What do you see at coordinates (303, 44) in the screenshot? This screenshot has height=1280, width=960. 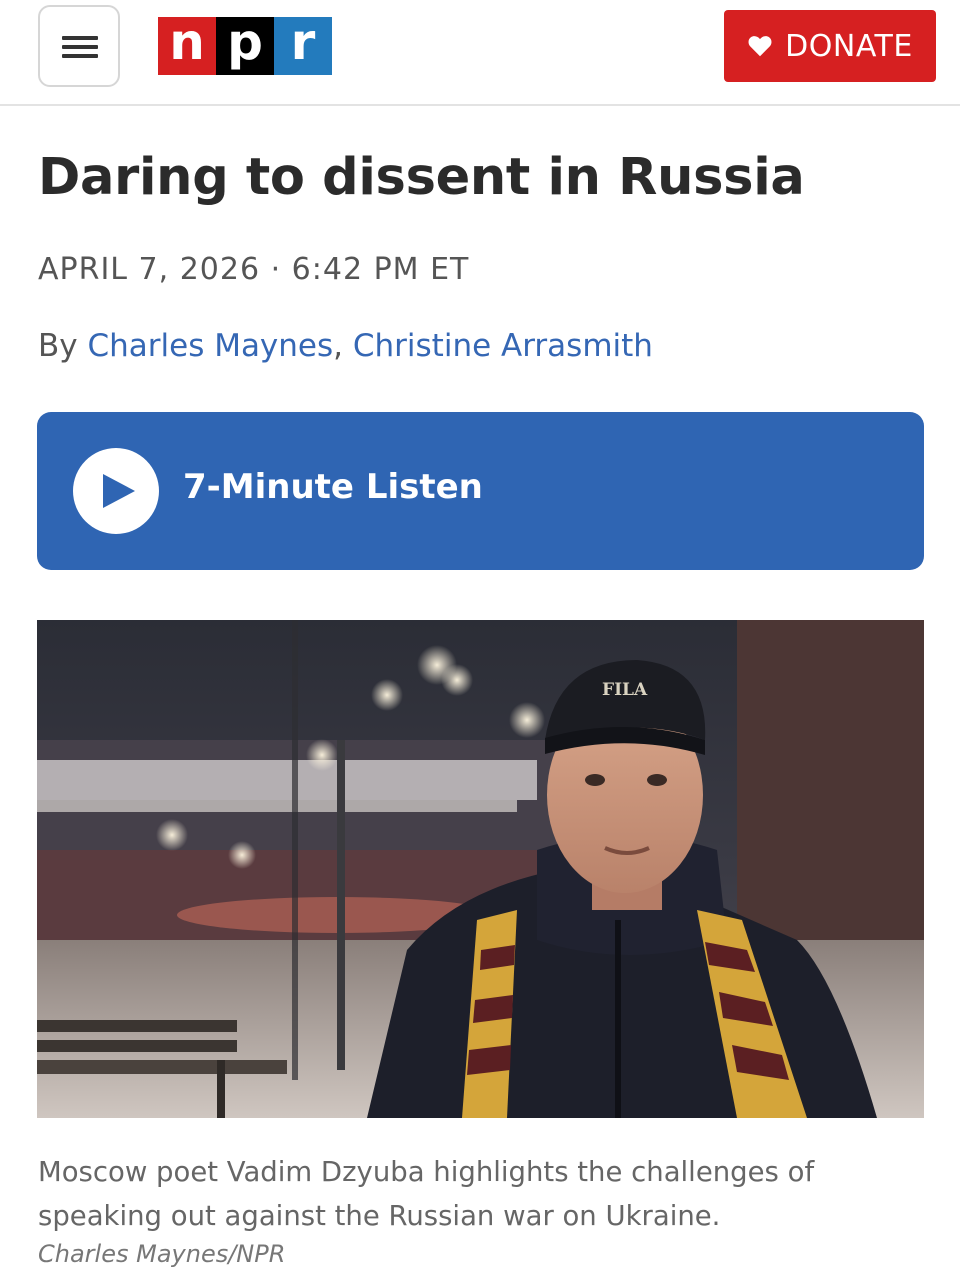 I see `logo-letter-r: r` at bounding box center [303, 44].